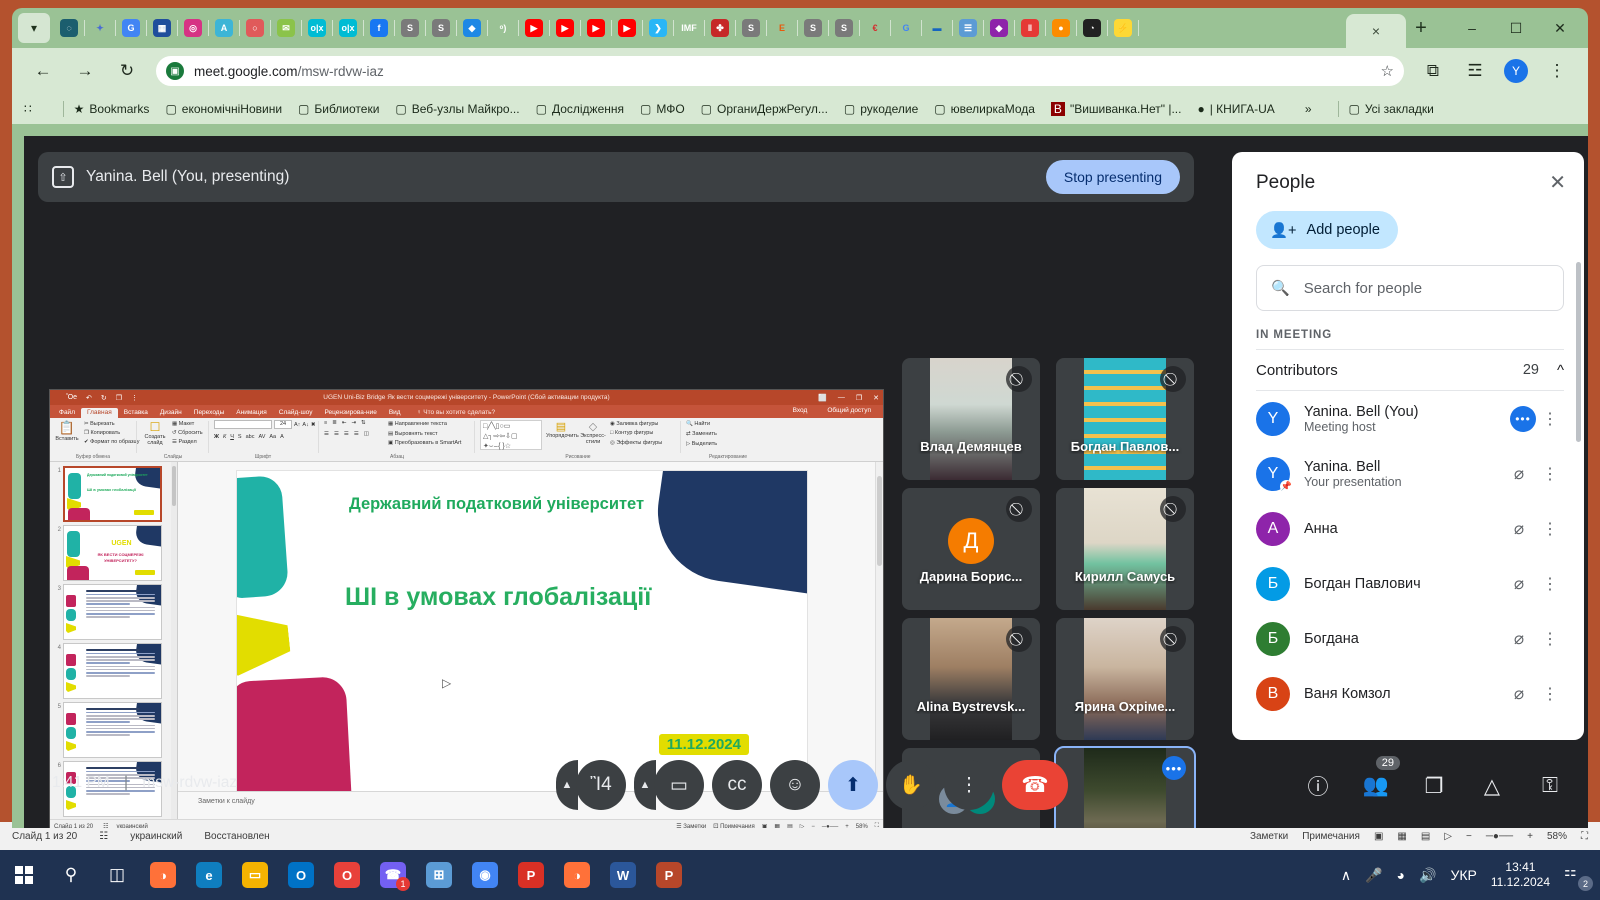 This screenshot has width=1600, height=900. I want to click on opera-taskbar-icon: O, so click(347, 875).